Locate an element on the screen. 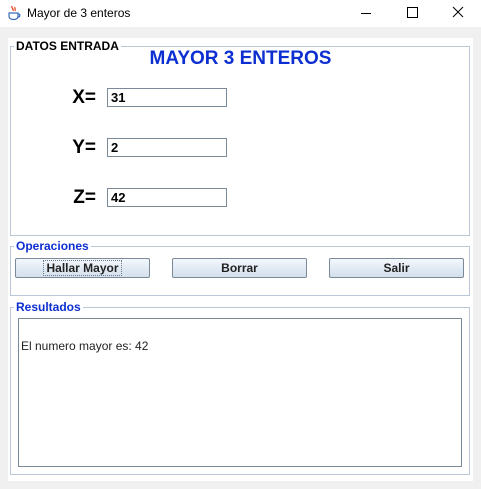 This screenshot has height=489, width=481. close-icon is located at coordinates (458, 12).